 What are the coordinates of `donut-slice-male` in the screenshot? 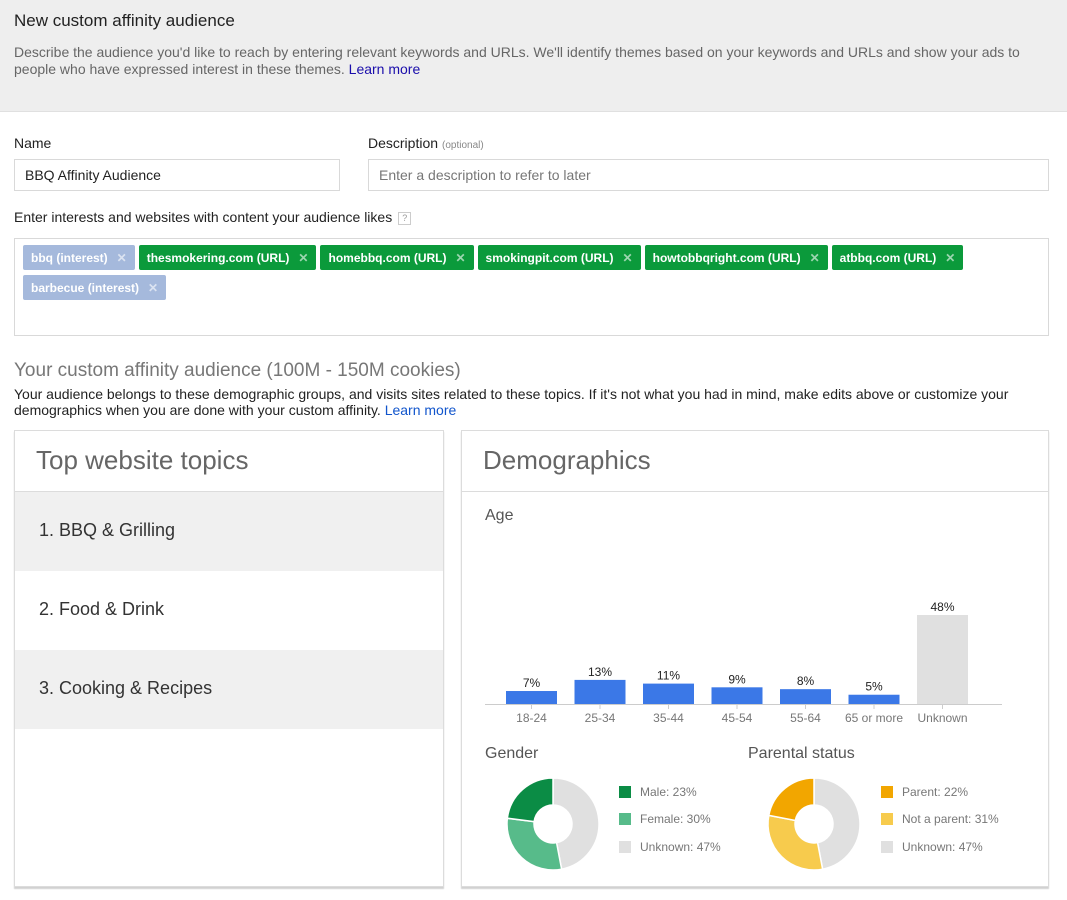 It's located at (530, 800).